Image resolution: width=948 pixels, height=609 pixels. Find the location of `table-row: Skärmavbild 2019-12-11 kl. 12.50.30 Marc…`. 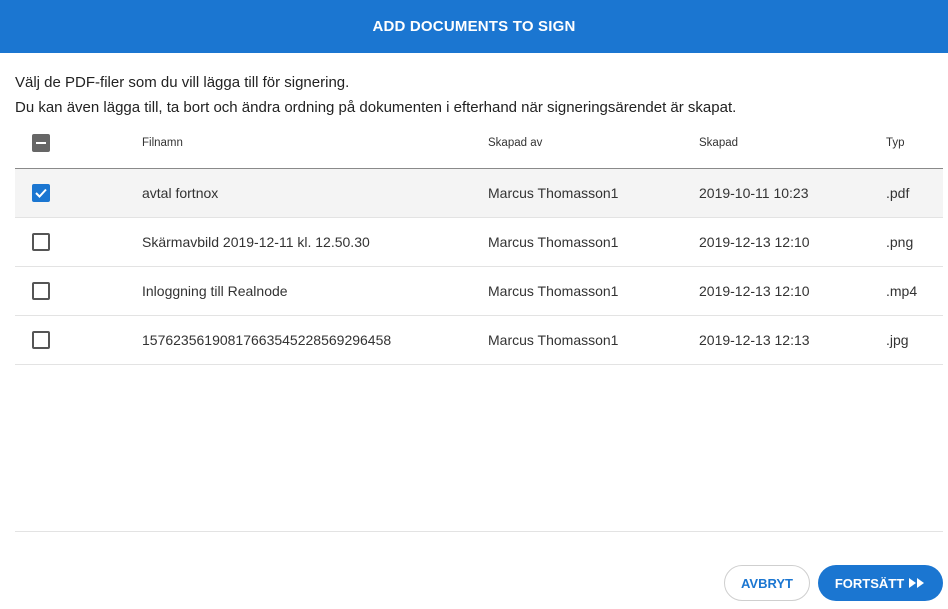

table-row: Skärmavbild 2019-12-11 kl. 12.50.30 Marc… is located at coordinates (479, 242).